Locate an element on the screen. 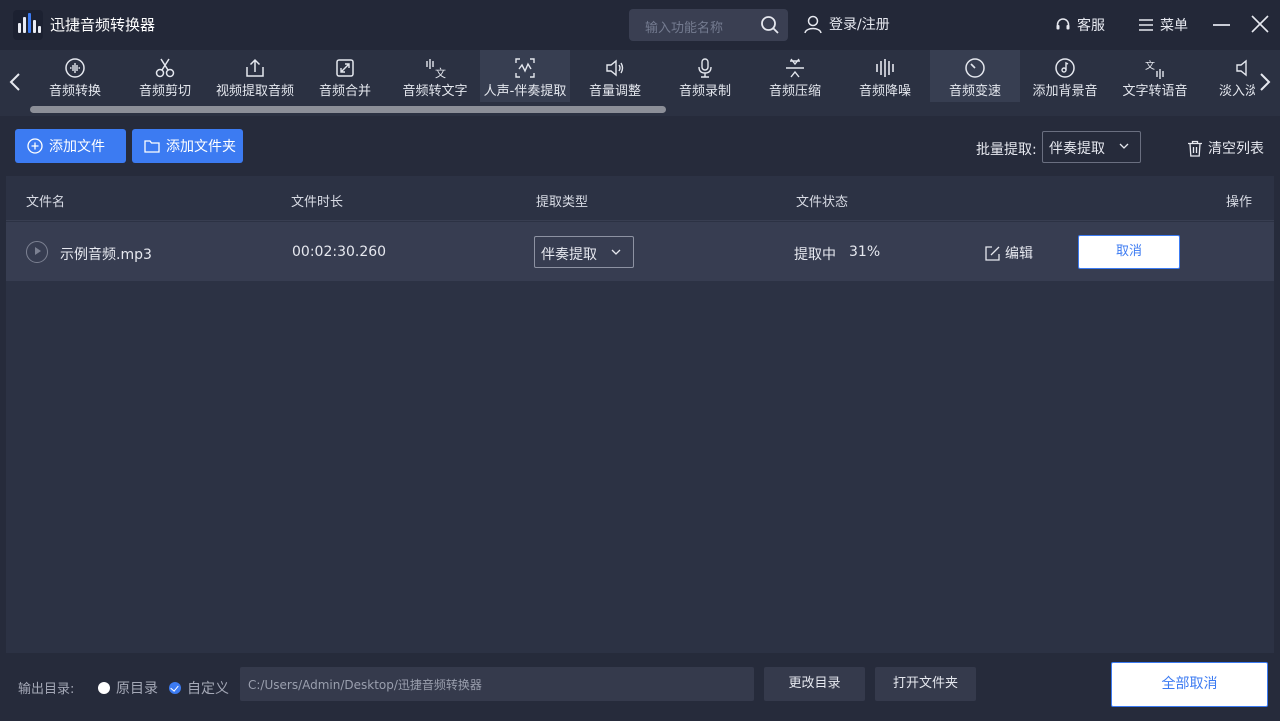 Image resolution: width=1280 pixels, height=721 pixels. tool-audio-cut: 音频剪切 is located at coordinates (165, 76).